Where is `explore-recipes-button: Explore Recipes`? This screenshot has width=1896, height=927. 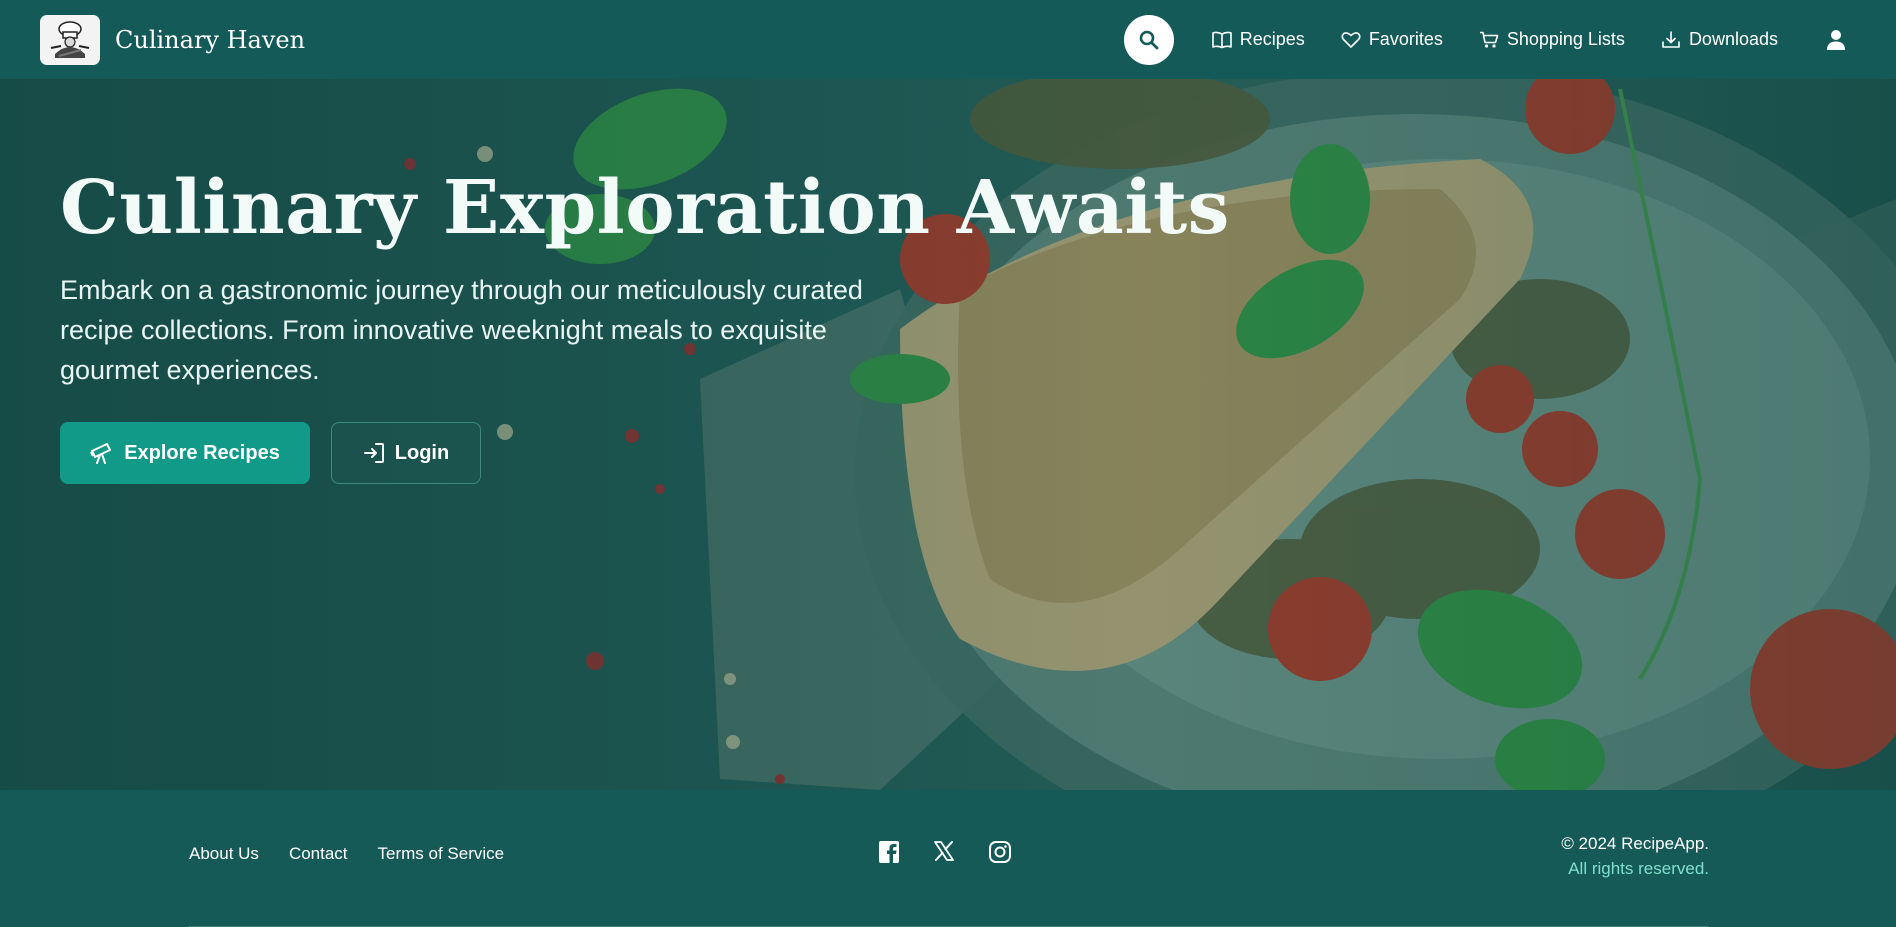 explore-recipes-button: Explore Recipes is located at coordinates (185, 453).